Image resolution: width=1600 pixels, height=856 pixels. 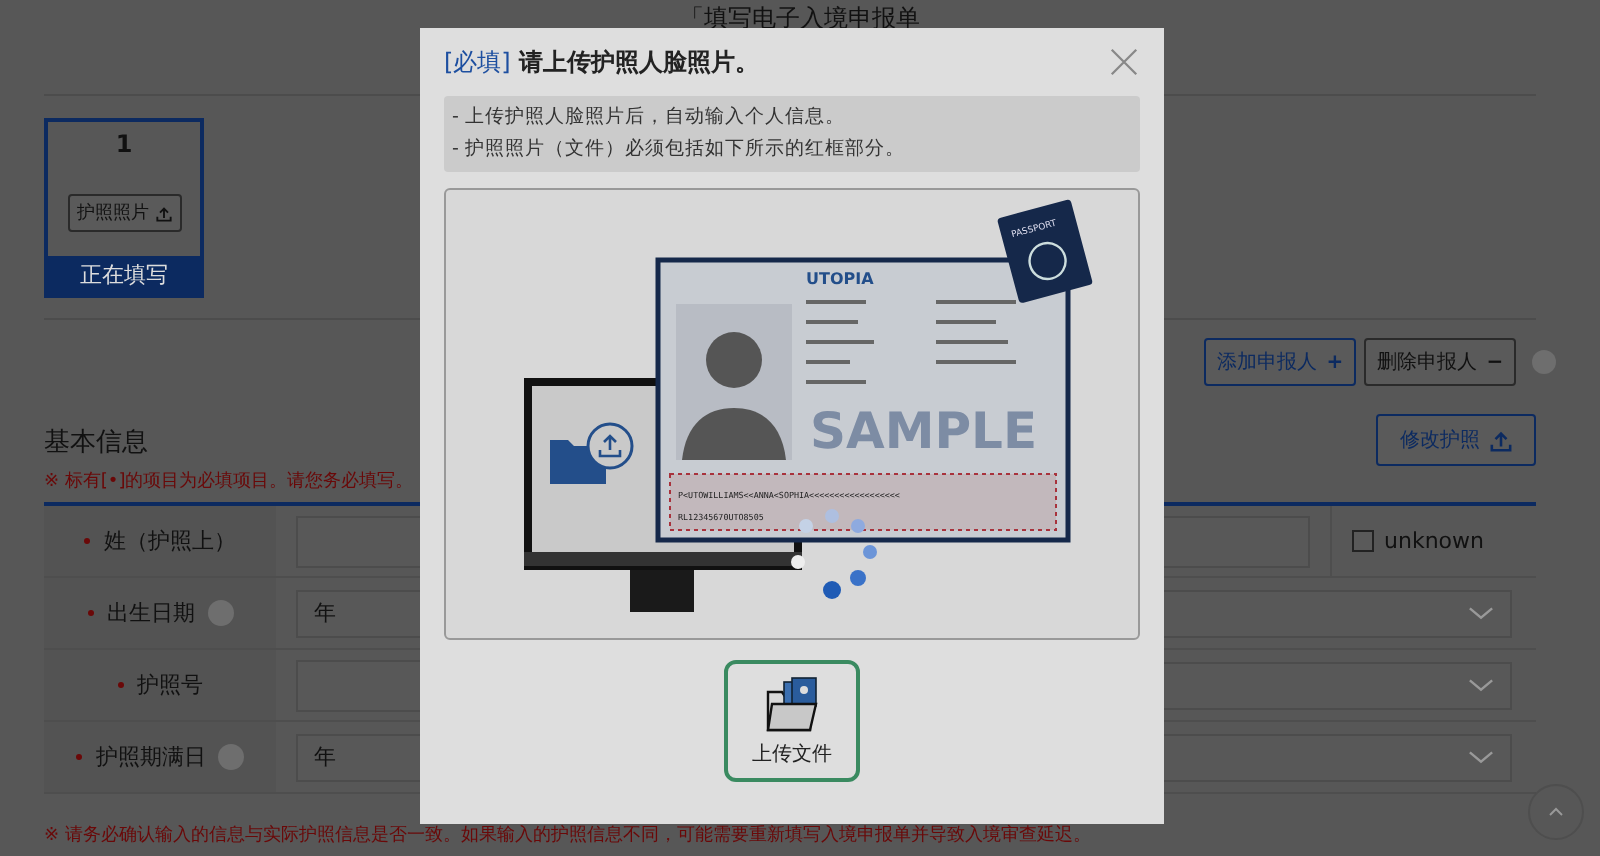 What do you see at coordinates (1363, 541) in the screenshot?
I see `checkbox` at bounding box center [1363, 541].